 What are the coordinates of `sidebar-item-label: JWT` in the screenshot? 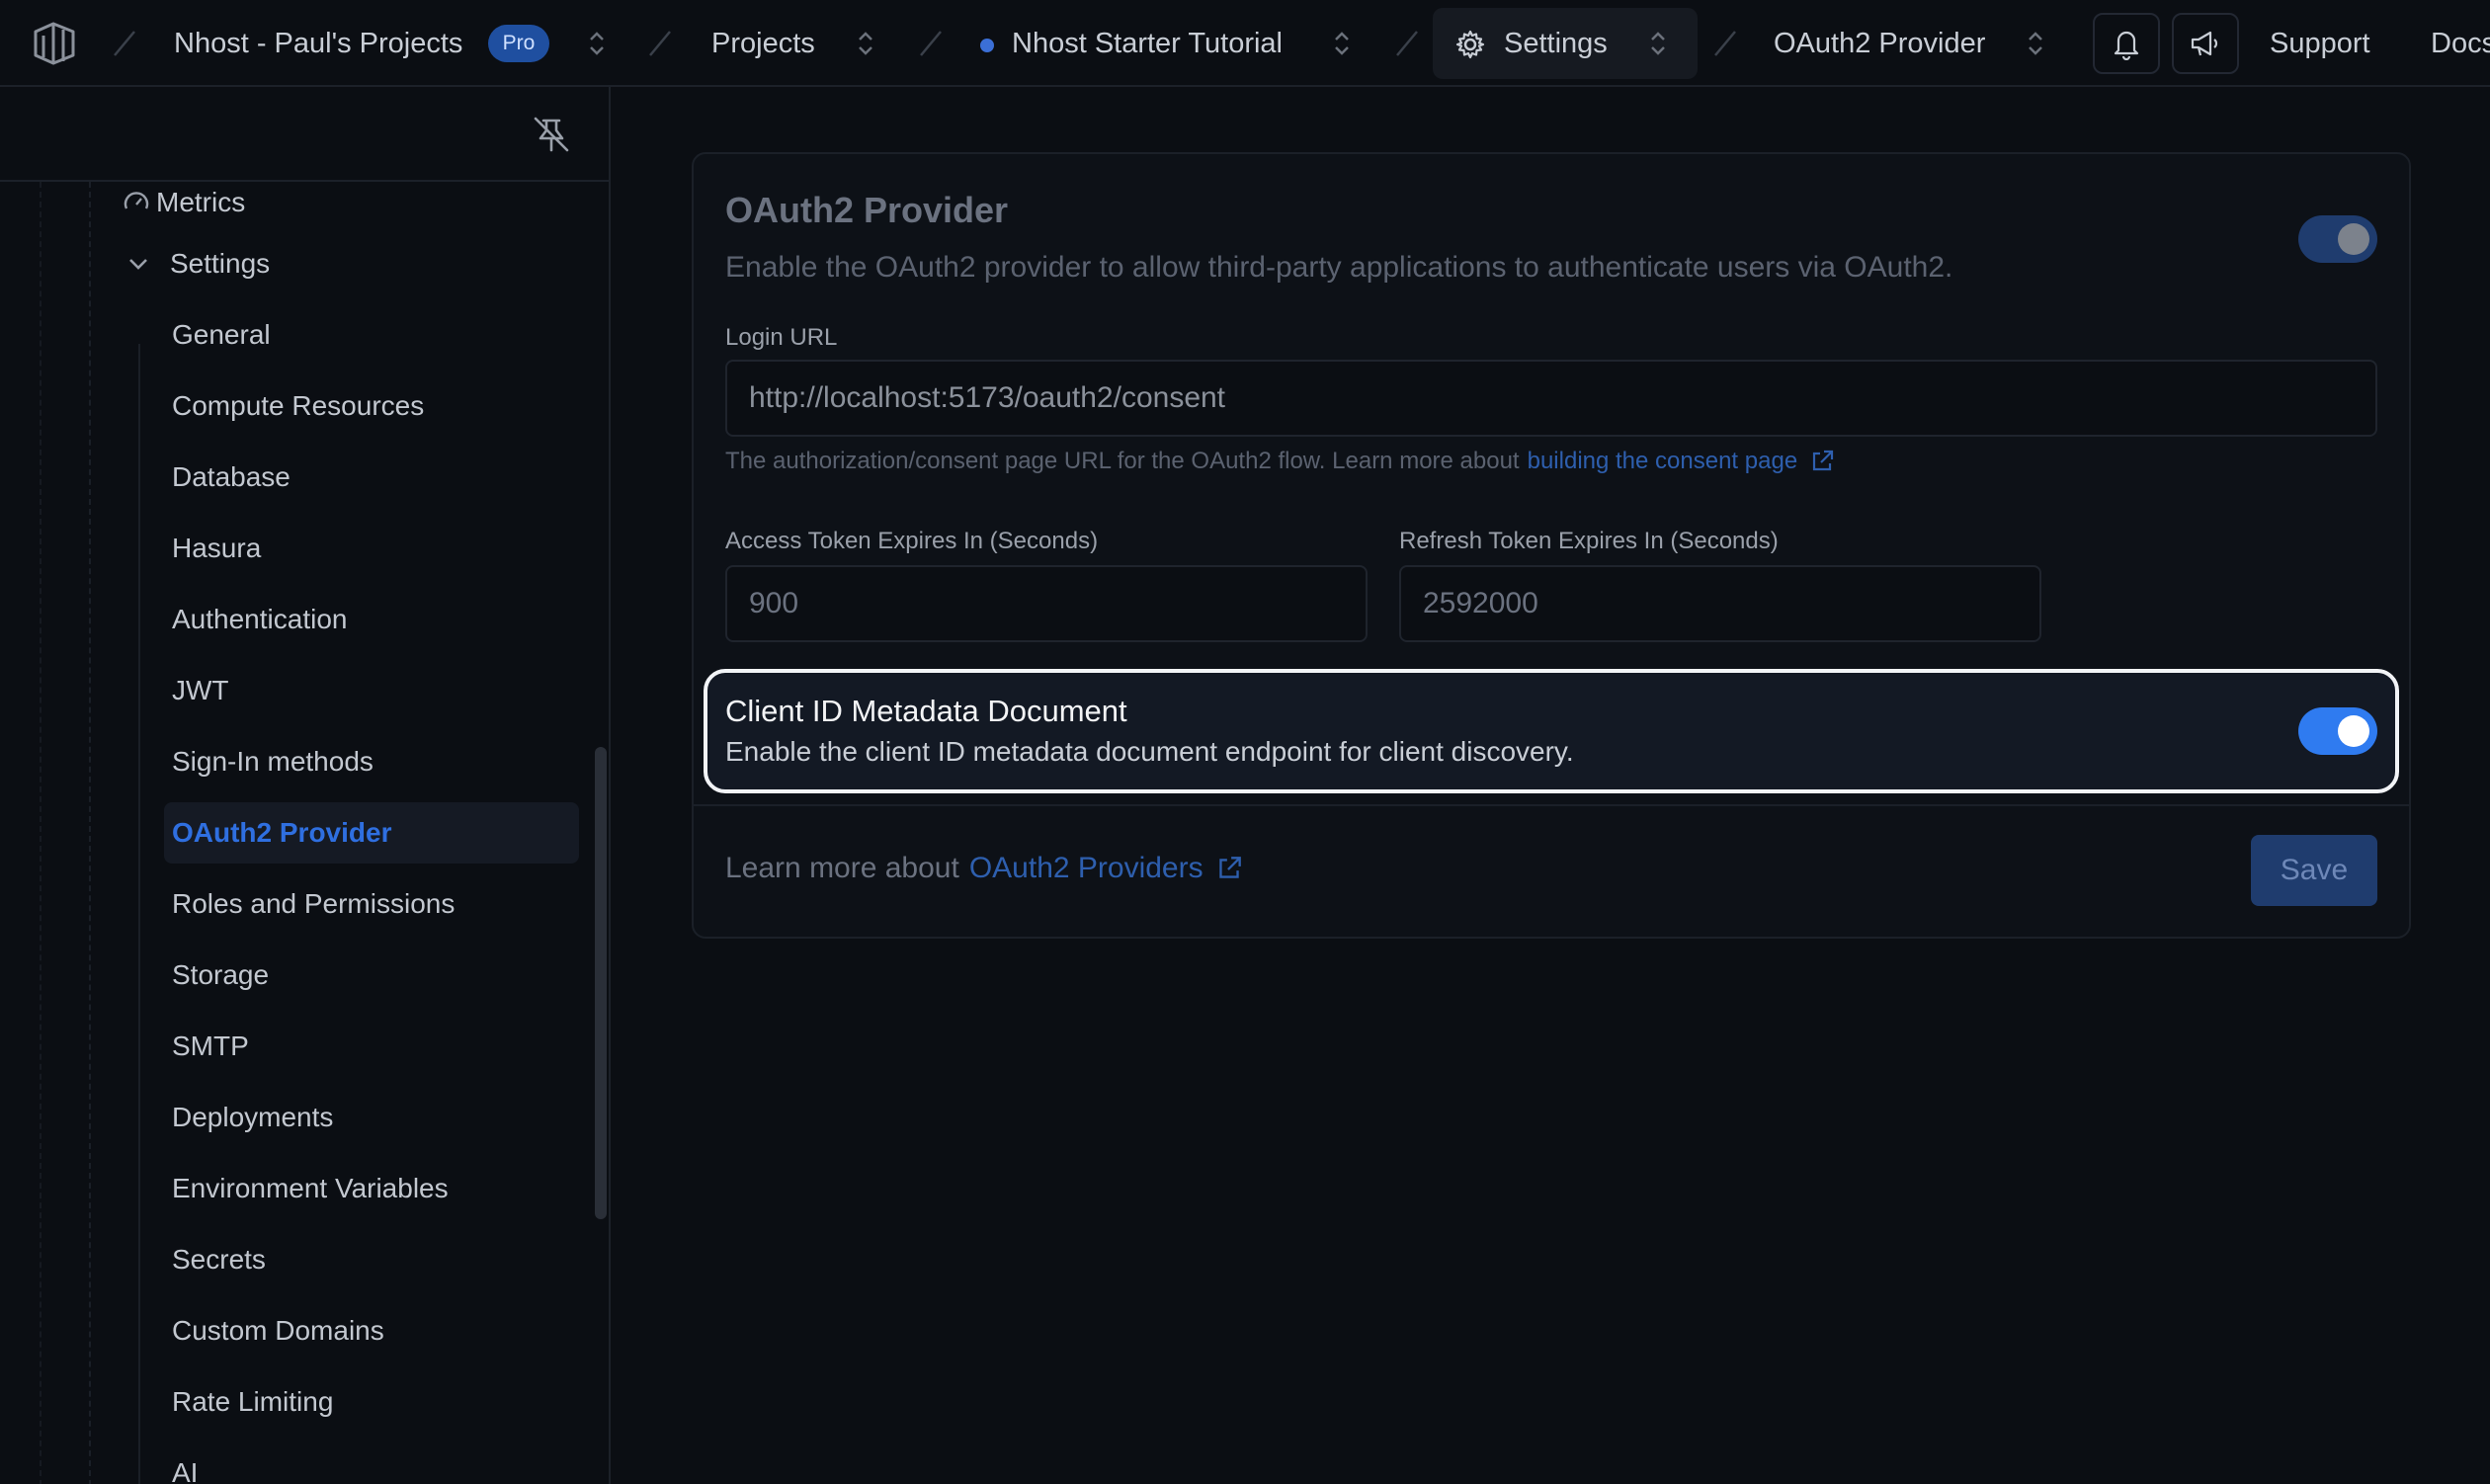 It's located at (200, 690).